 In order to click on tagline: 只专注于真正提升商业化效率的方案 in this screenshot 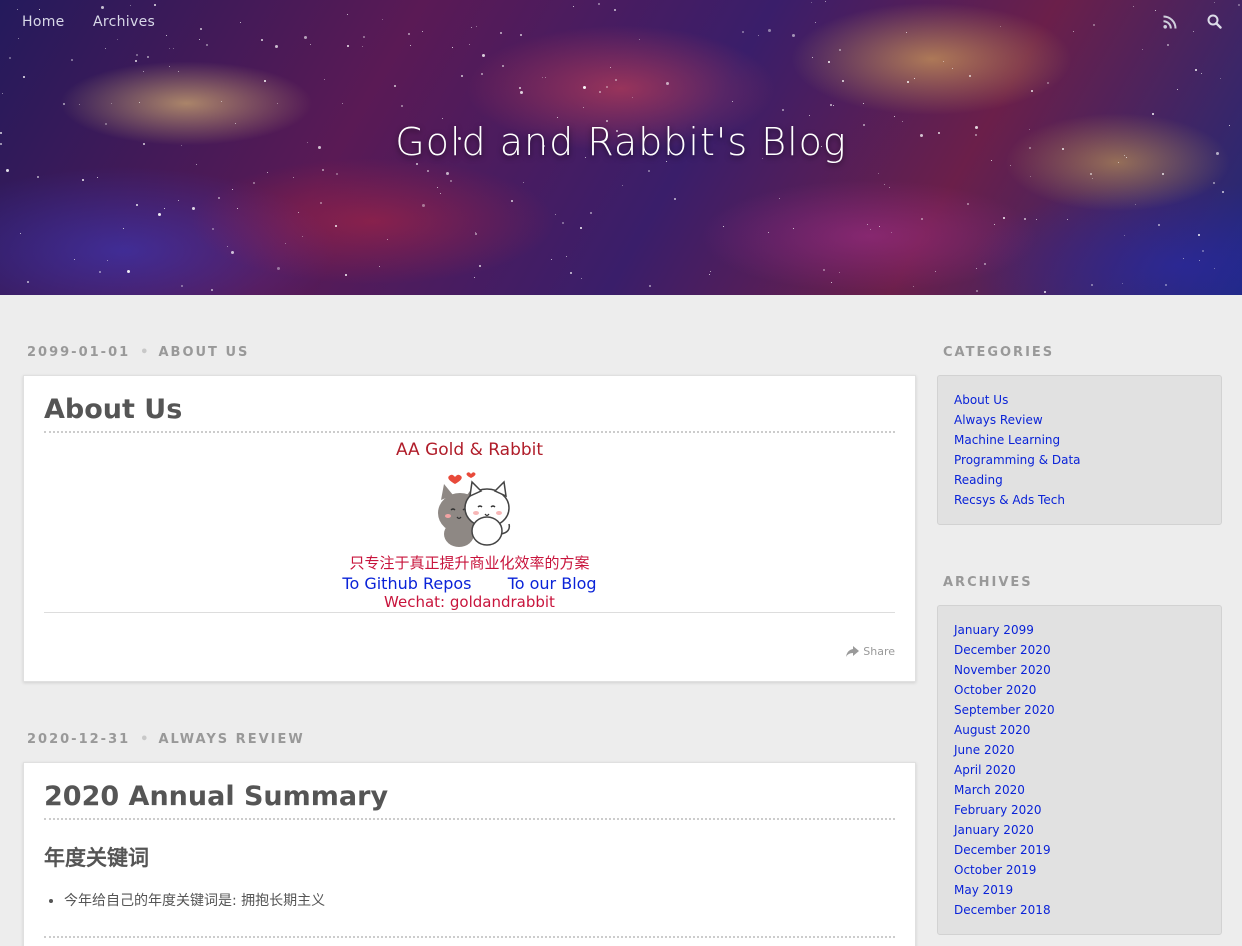, I will do `click(469, 563)`.